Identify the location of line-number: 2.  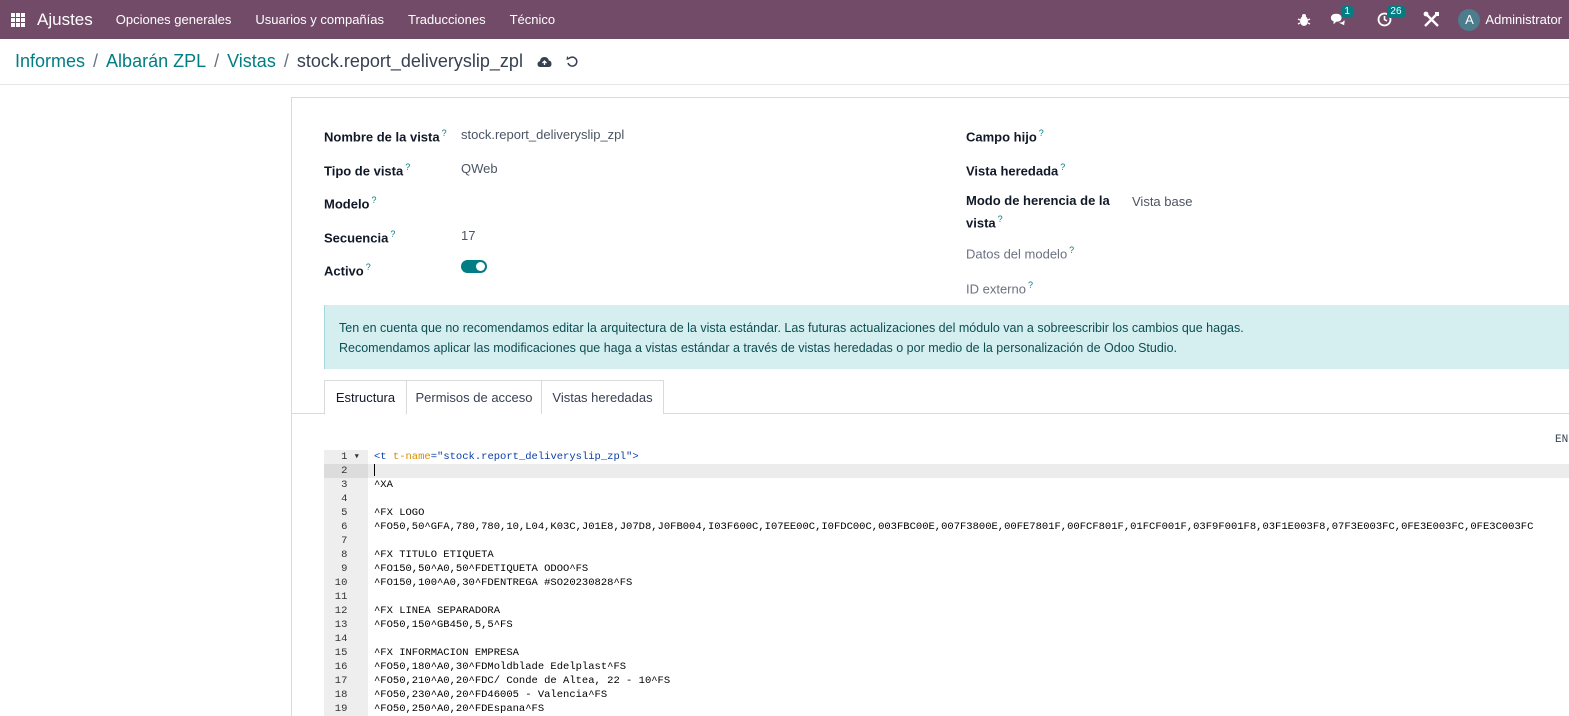
(346, 471).